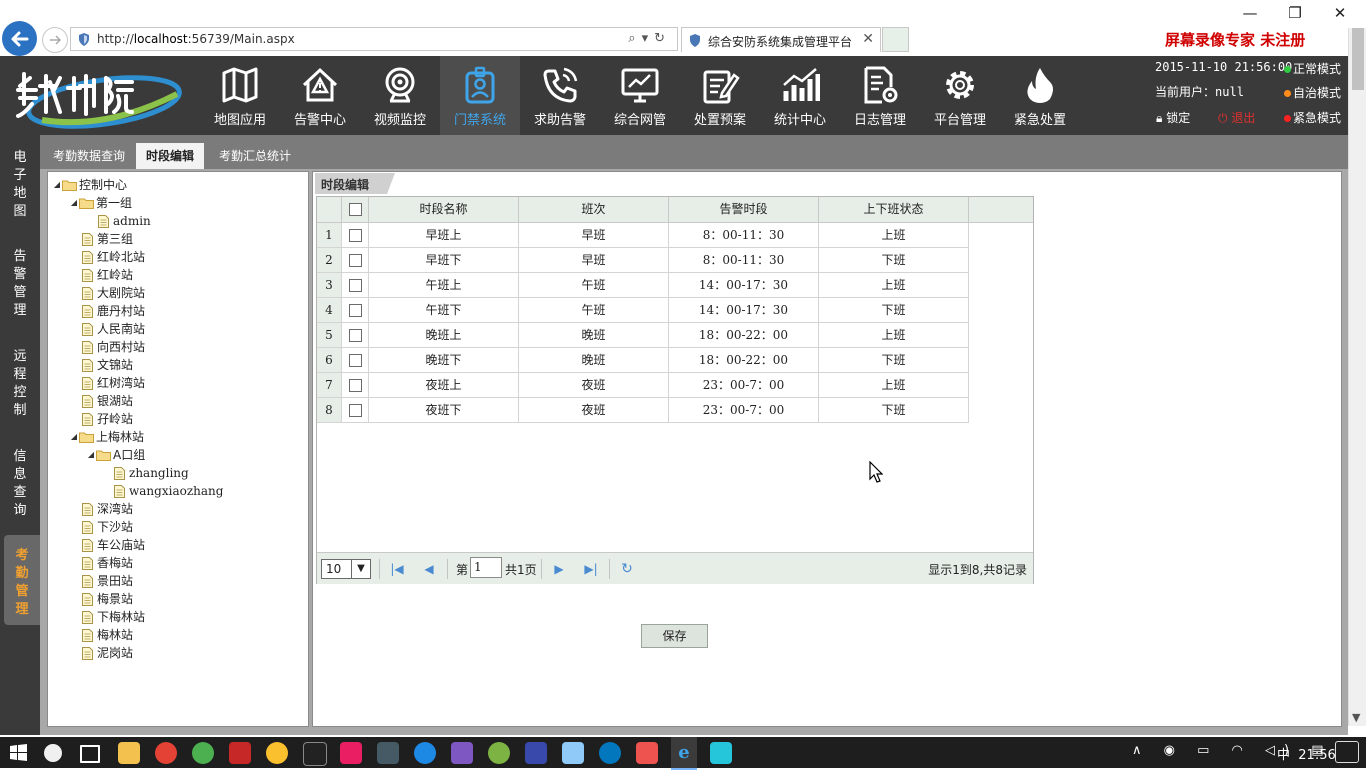  Describe the element at coordinates (19, 38) in the screenshot. I see `back-button` at that location.